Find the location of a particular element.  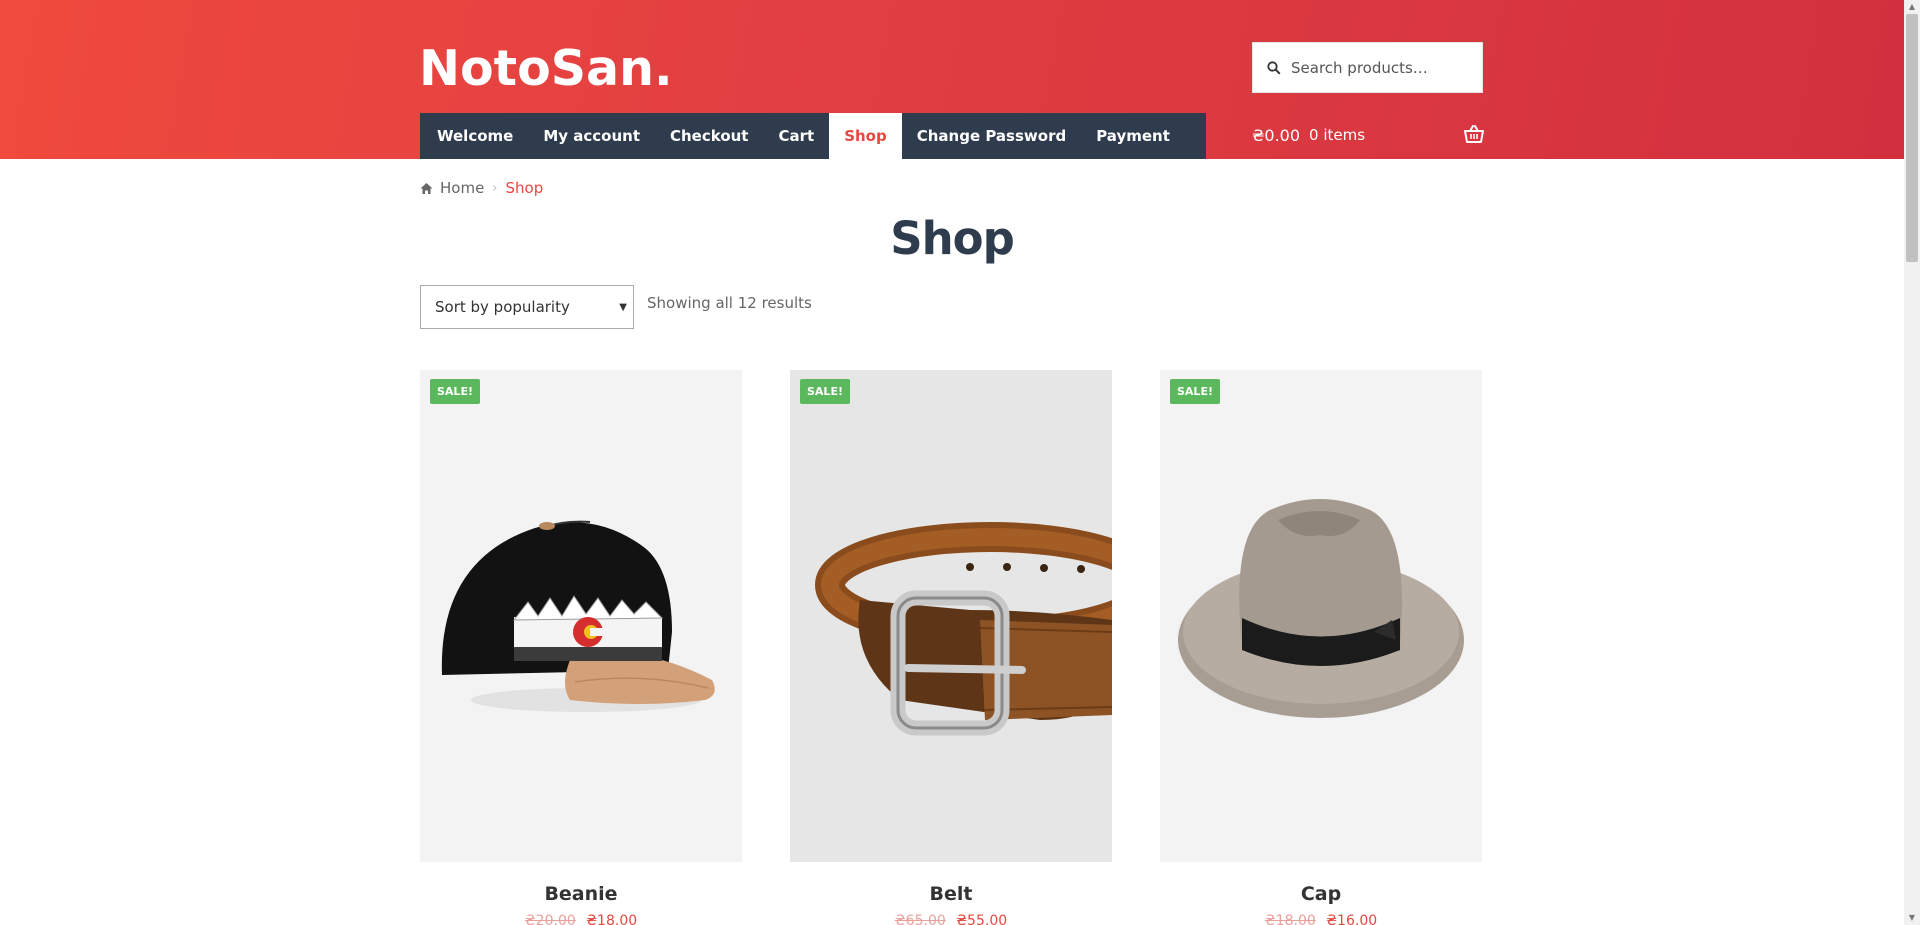

product-sale-price: ₴18.00 is located at coordinates (612, 919).